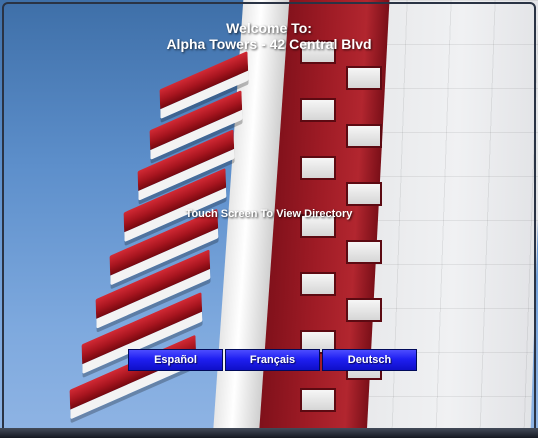  What do you see at coordinates (269, 433) in the screenshot?
I see `bottom-bar` at bounding box center [269, 433].